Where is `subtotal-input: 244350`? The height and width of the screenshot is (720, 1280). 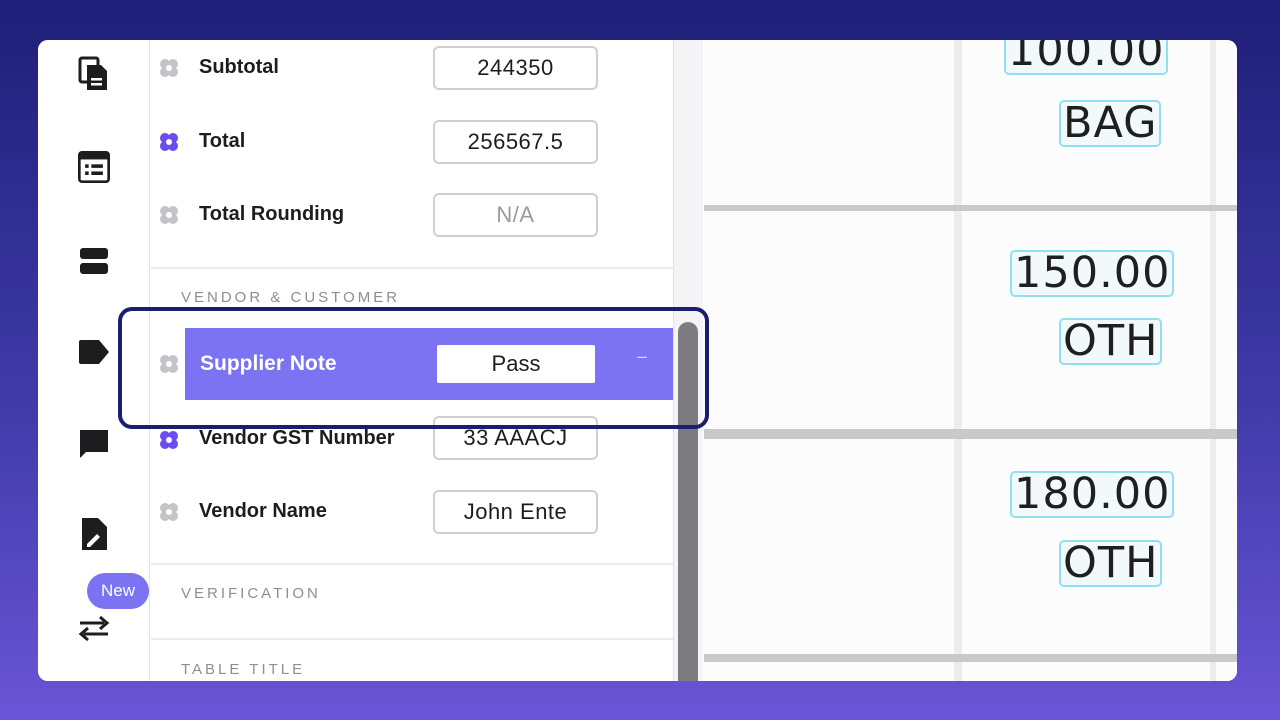
subtotal-input: 244350 is located at coordinates (515, 68).